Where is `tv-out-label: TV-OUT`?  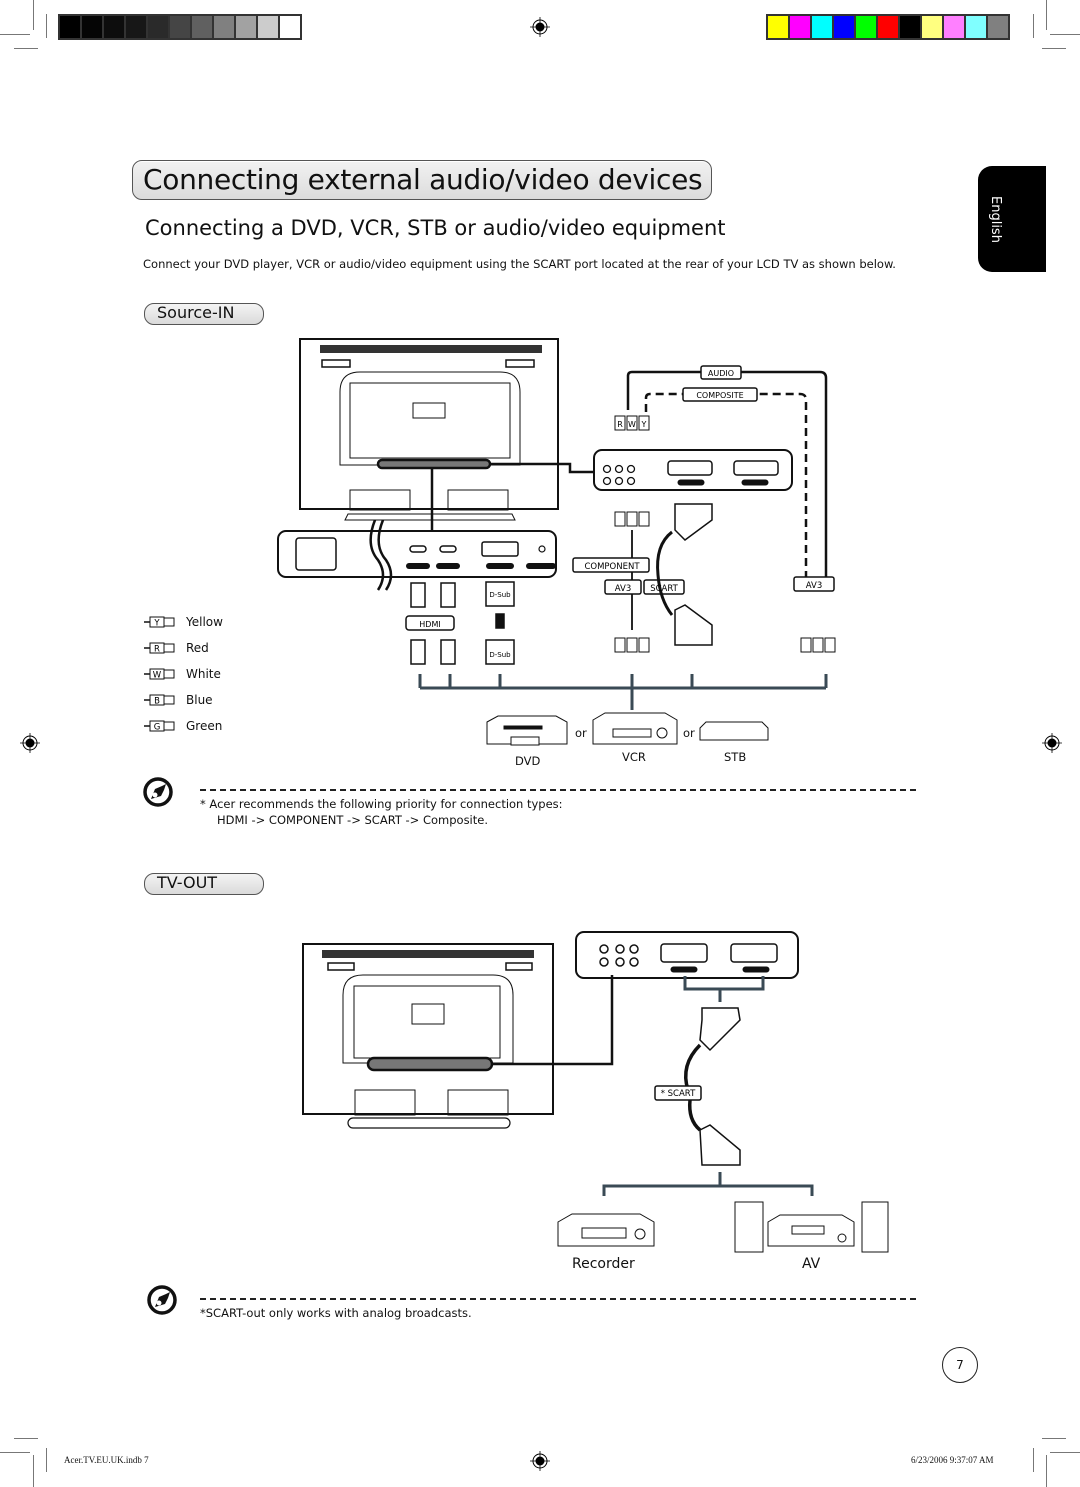
tv-out-label: TV-OUT is located at coordinates (187, 882).